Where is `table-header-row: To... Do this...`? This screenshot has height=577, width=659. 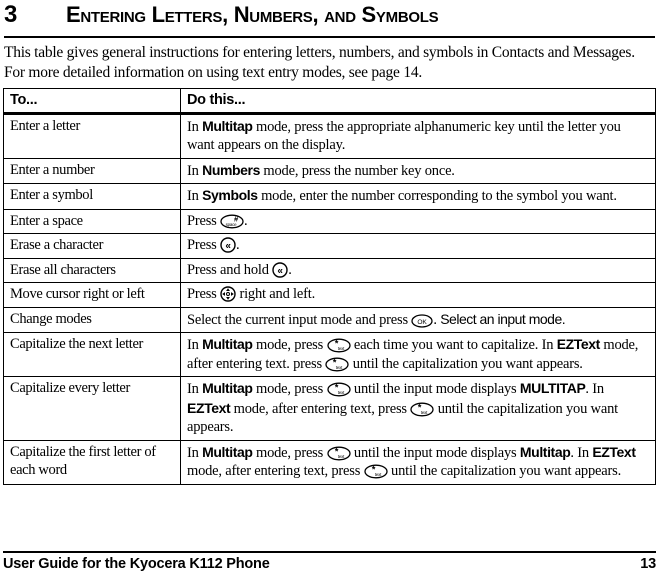
table-header-row: To... Do this... is located at coordinates (329, 101).